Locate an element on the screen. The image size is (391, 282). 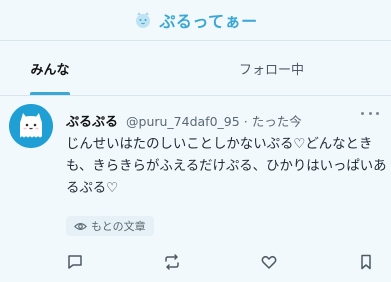
user-handle: @puru_74daf0_95 is located at coordinates (183, 121).